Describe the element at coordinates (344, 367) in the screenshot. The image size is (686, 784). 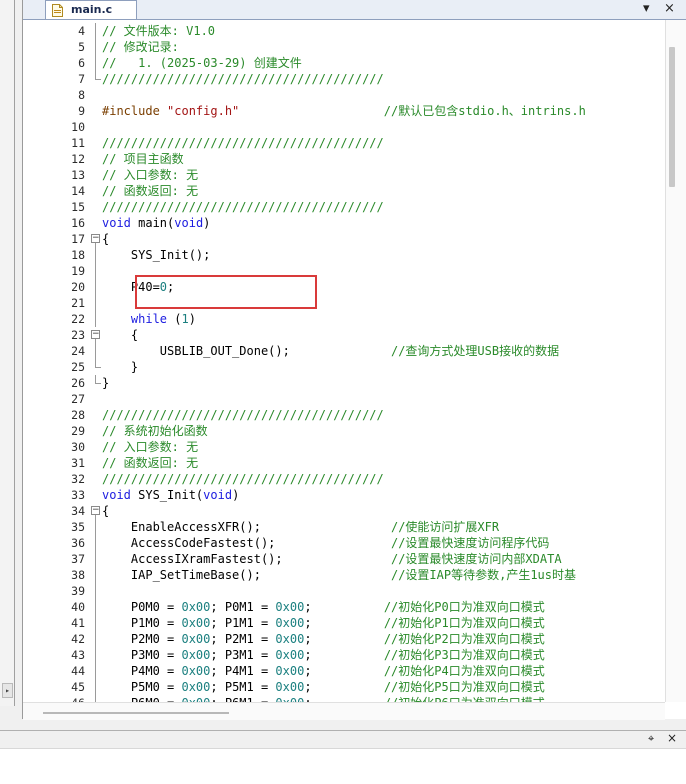
I see `code-line: 25 }` at that location.